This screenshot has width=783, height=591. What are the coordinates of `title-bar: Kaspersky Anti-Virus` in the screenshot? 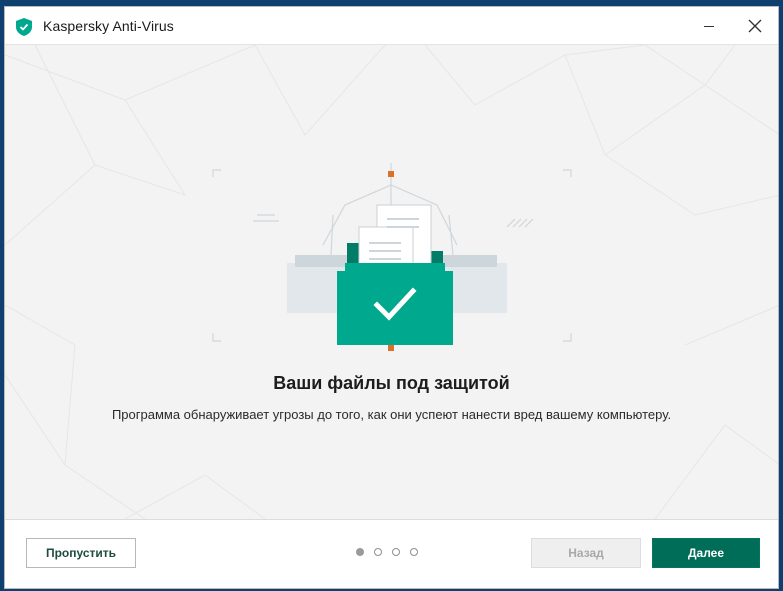 It's located at (391, 26).